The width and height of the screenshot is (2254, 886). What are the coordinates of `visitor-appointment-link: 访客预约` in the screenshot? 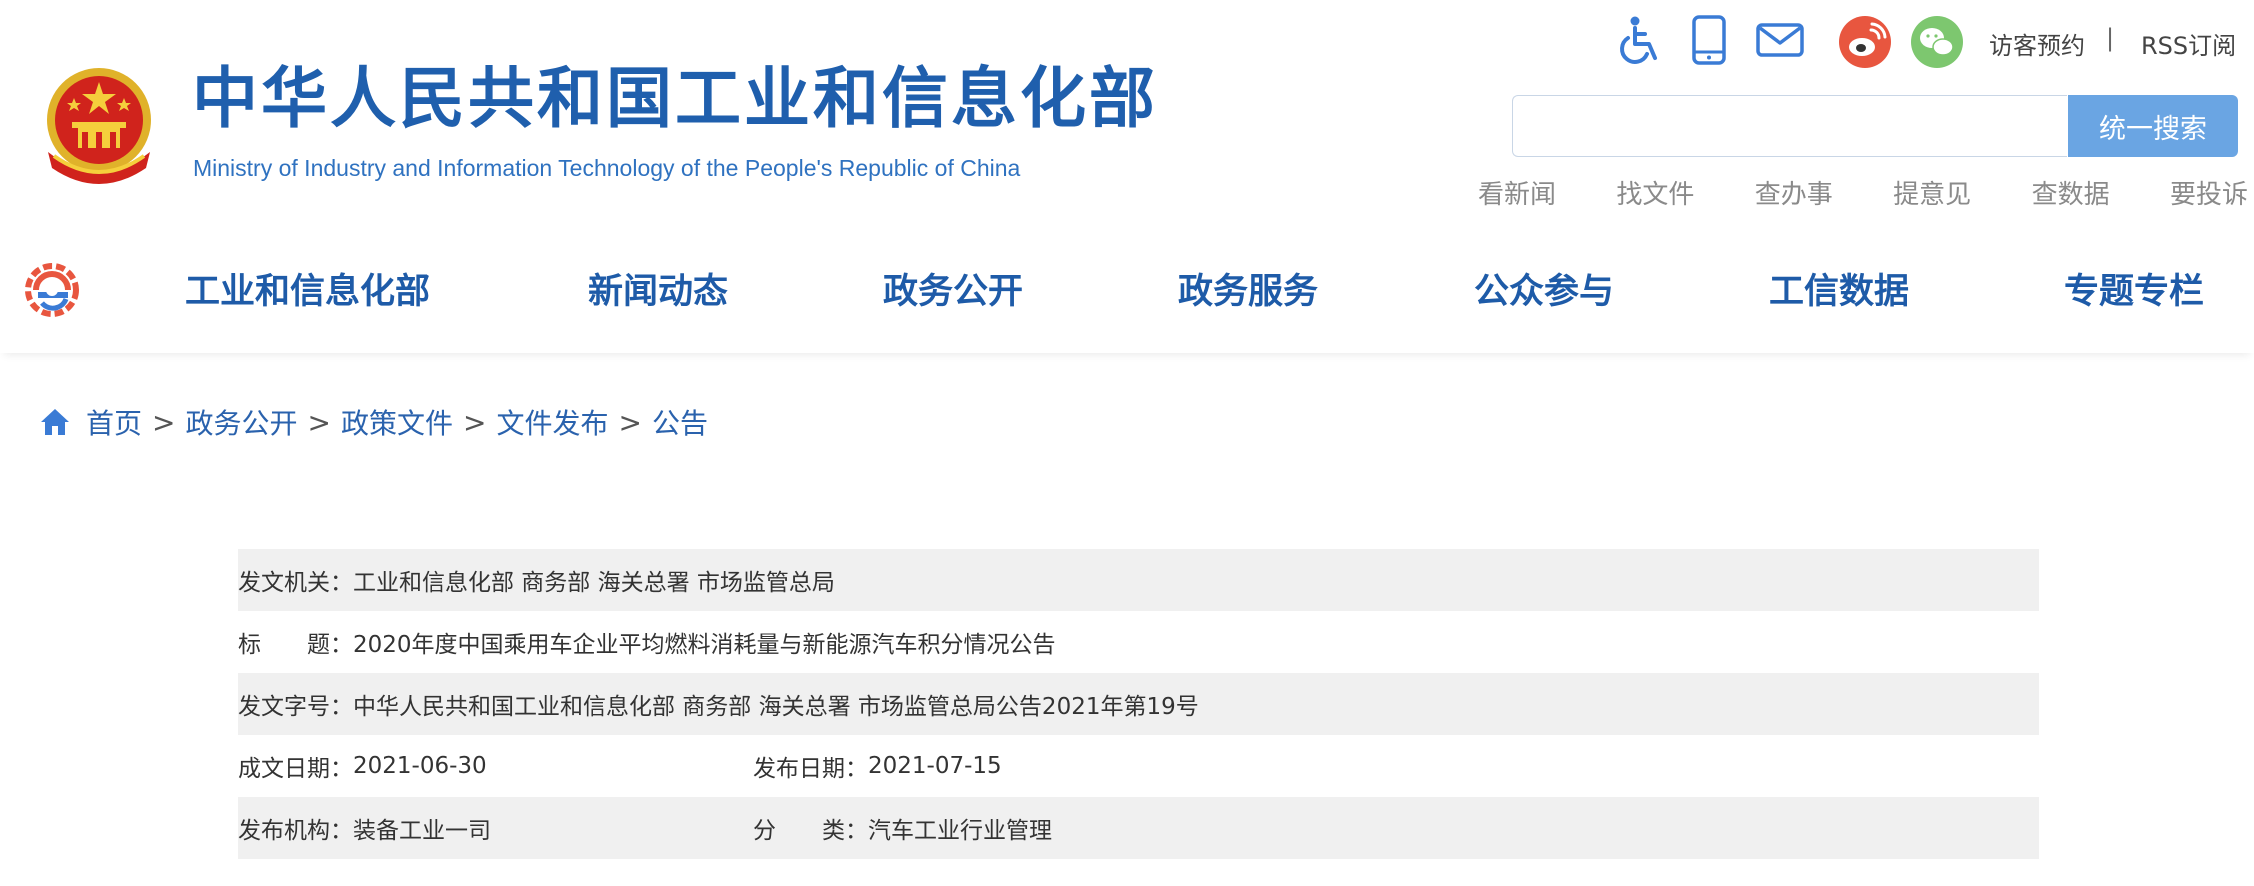 It's located at (2037, 43).